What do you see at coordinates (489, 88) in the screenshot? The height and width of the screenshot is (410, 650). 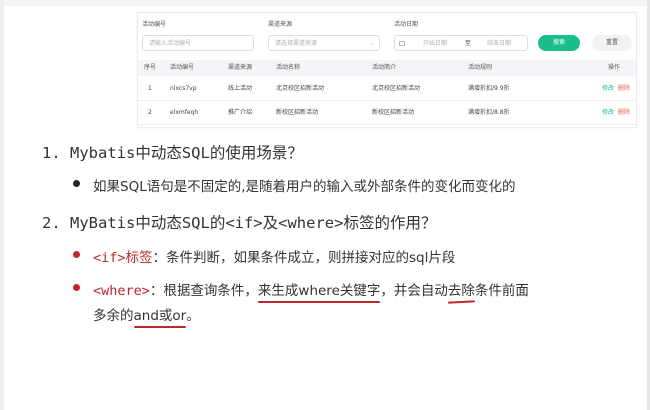 I see `cell-rule: 满增折扣/9.9折` at bounding box center [489, 88].